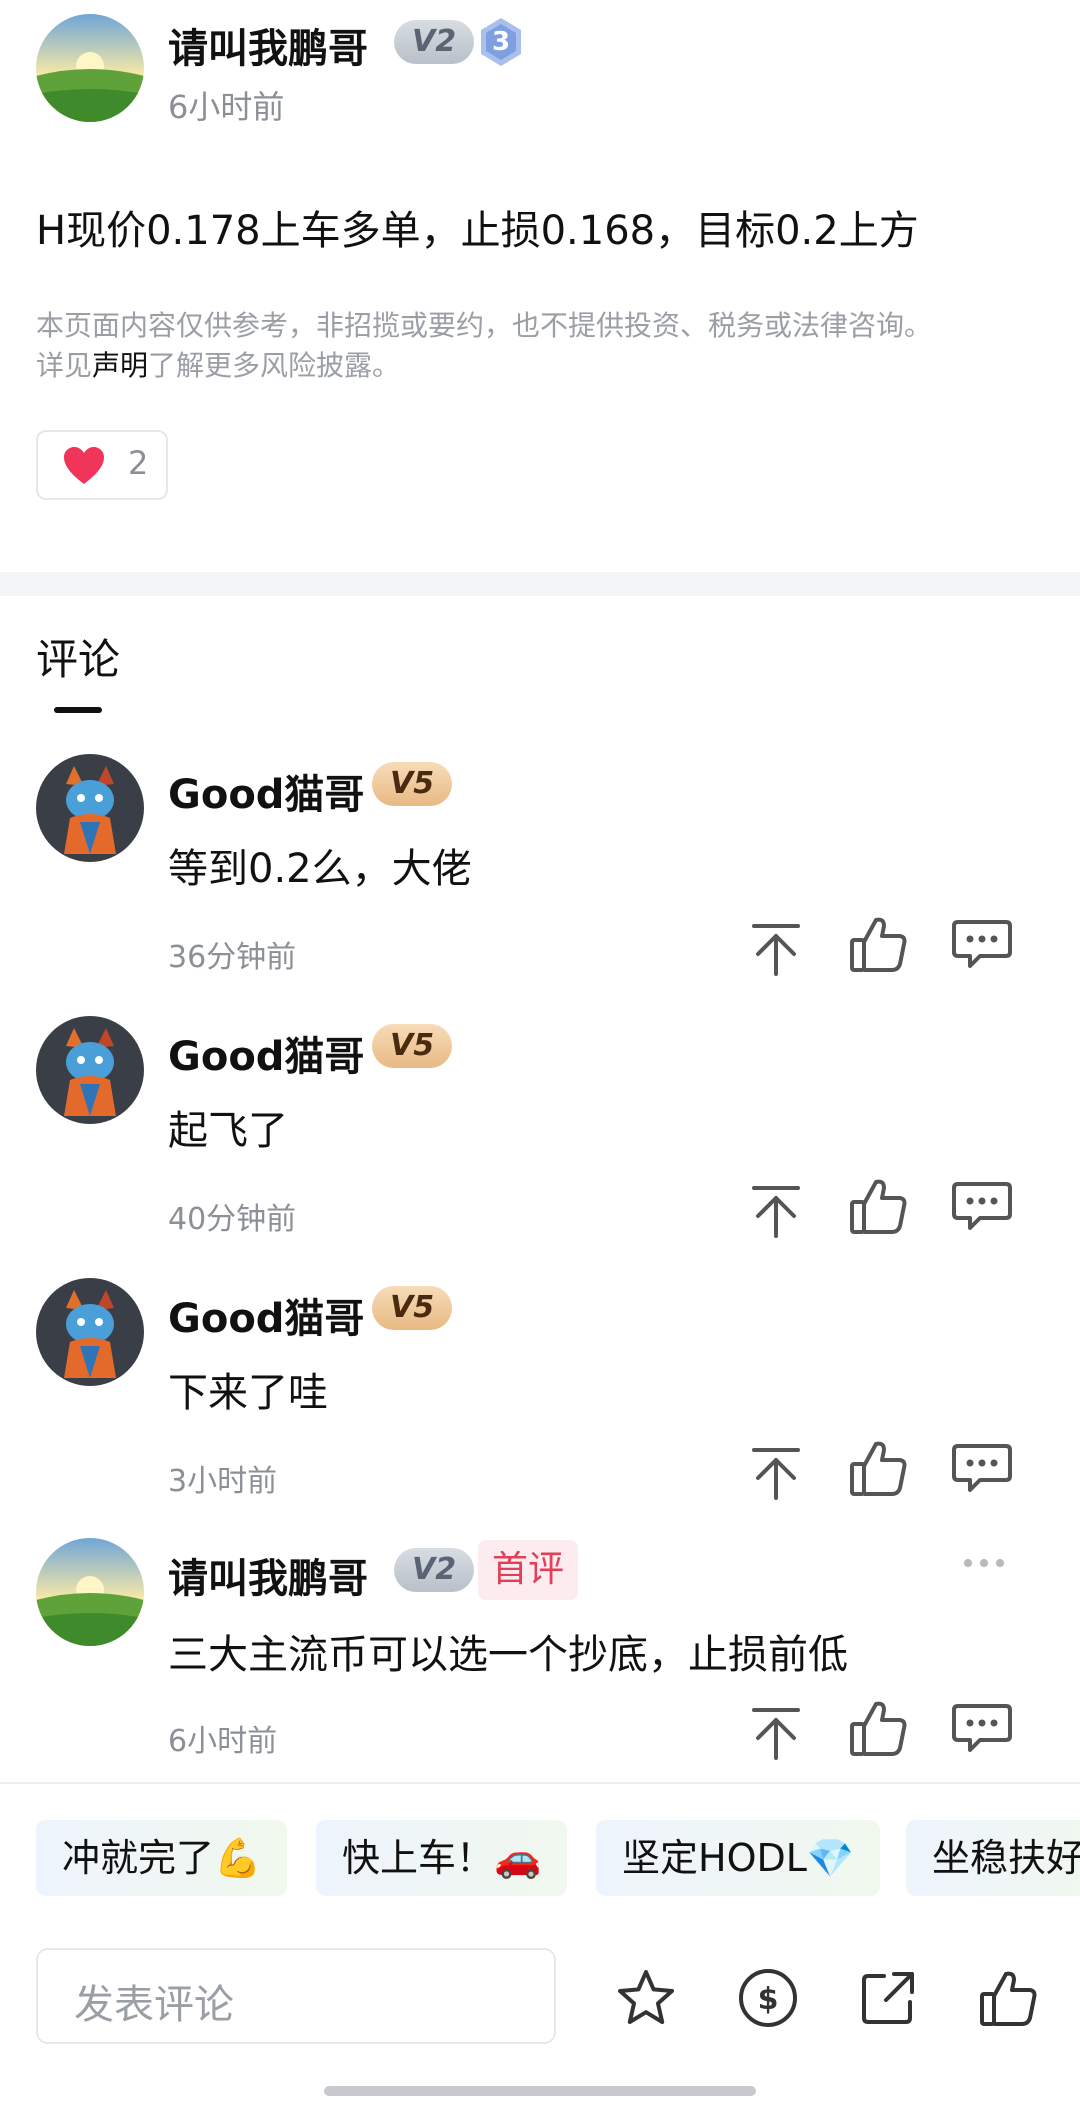 The width and height of the screenshot is (1080, 2105). Describe the element at coordinates (508, 1655) in the screenshot. I see `comment-text: 三大主流币可以选一个抄底，止损前低` at that location.